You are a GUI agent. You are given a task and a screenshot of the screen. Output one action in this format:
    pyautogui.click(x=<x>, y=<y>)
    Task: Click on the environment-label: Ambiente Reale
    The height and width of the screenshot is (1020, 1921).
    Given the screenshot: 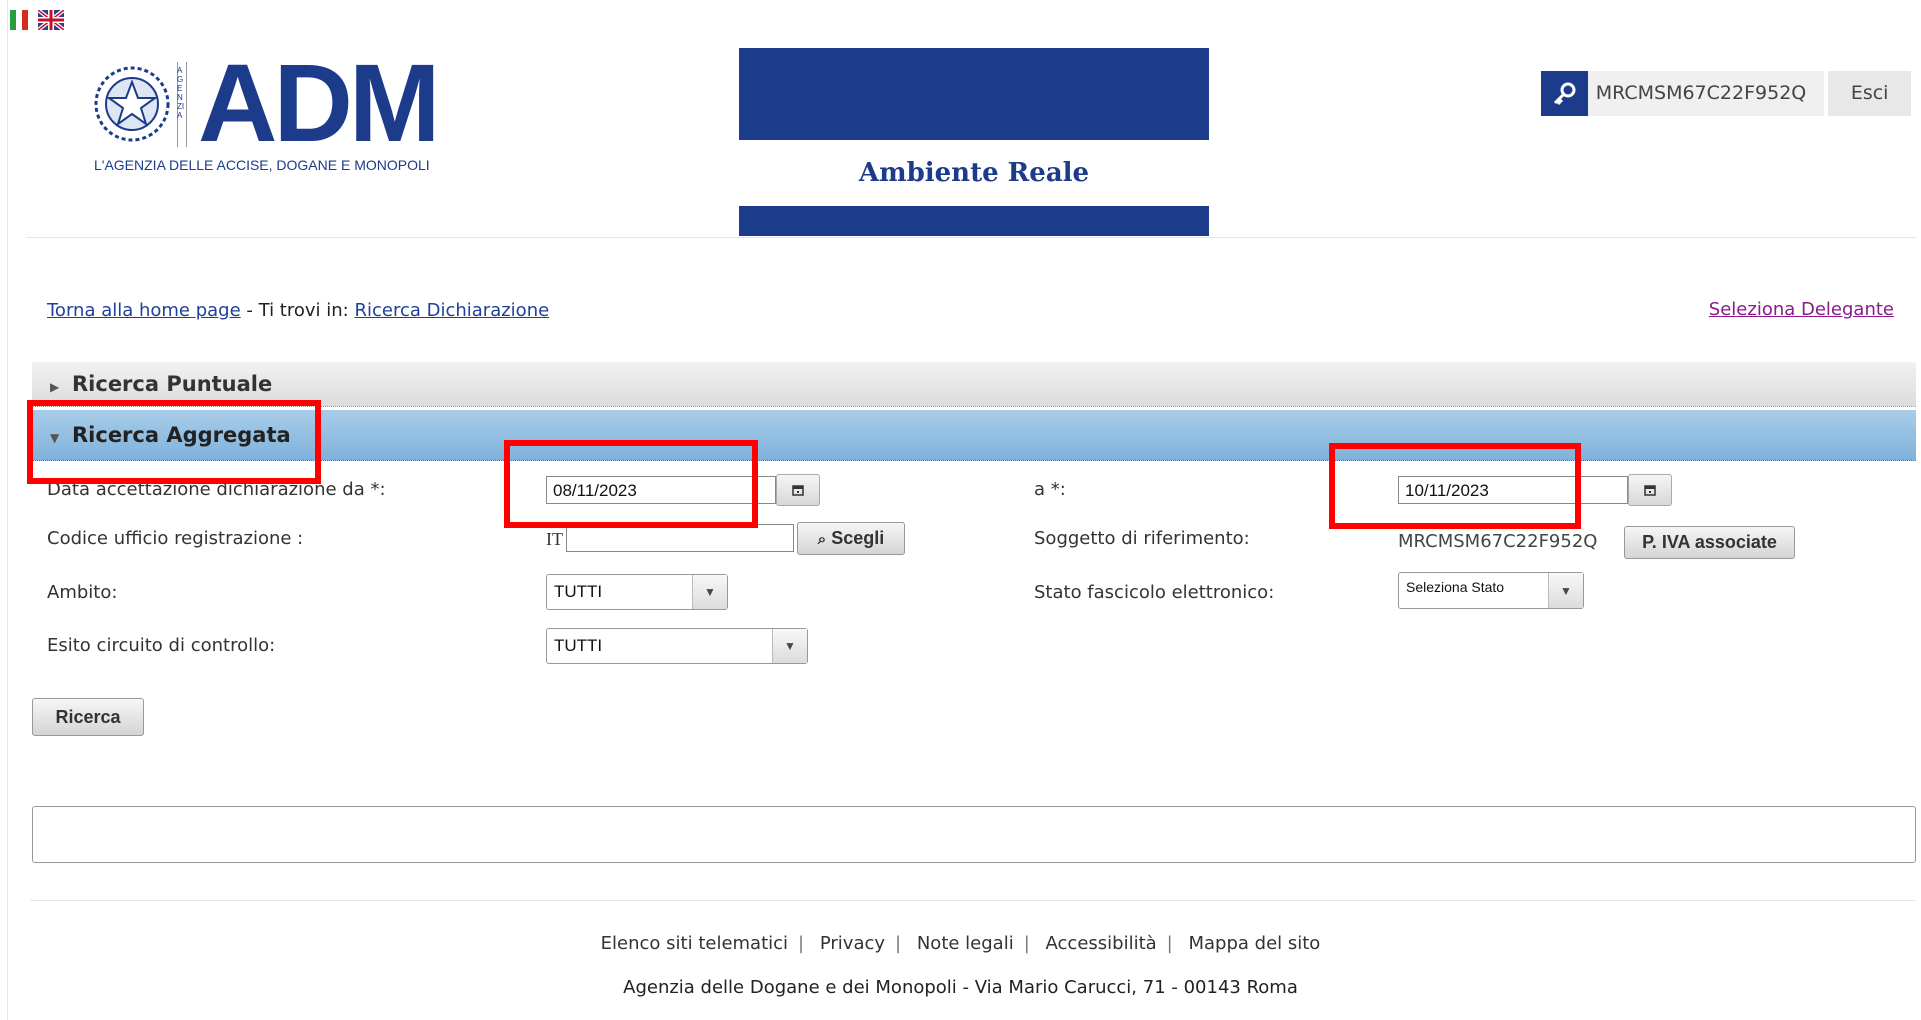 What is the action you would take?
    pyautogui.click(x=974, y=173)
    